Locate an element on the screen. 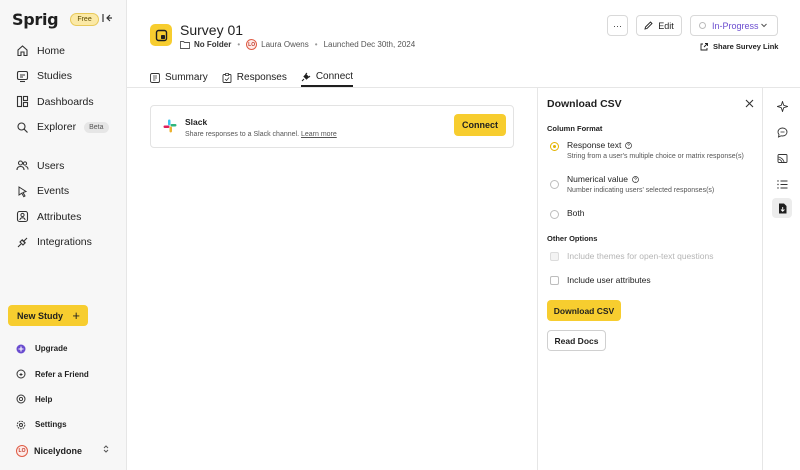  status-label: In-Progress is located at coordinates (735, 25).